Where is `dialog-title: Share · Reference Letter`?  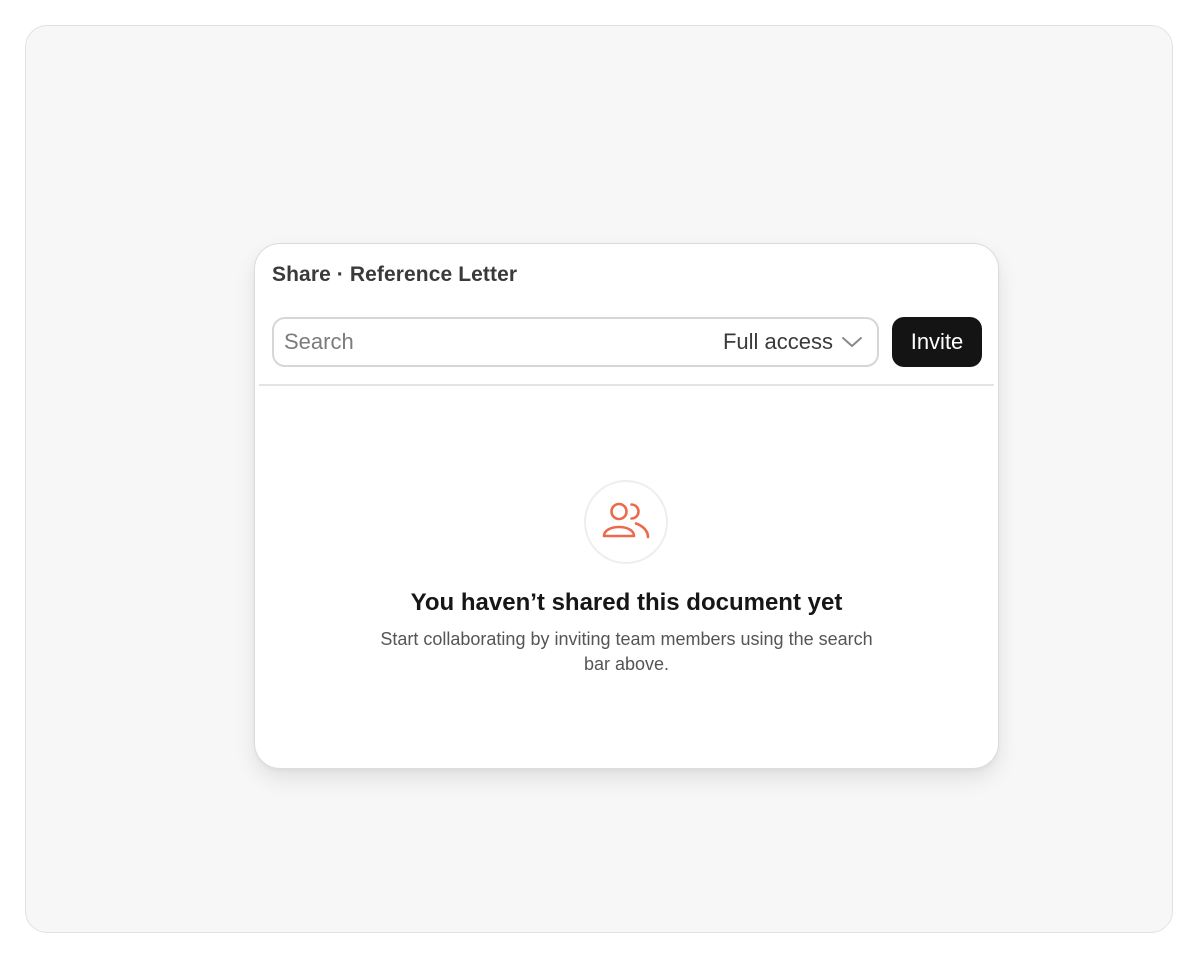
dialog-title: Share · Reference Letter is located at coordinates (395, 274).